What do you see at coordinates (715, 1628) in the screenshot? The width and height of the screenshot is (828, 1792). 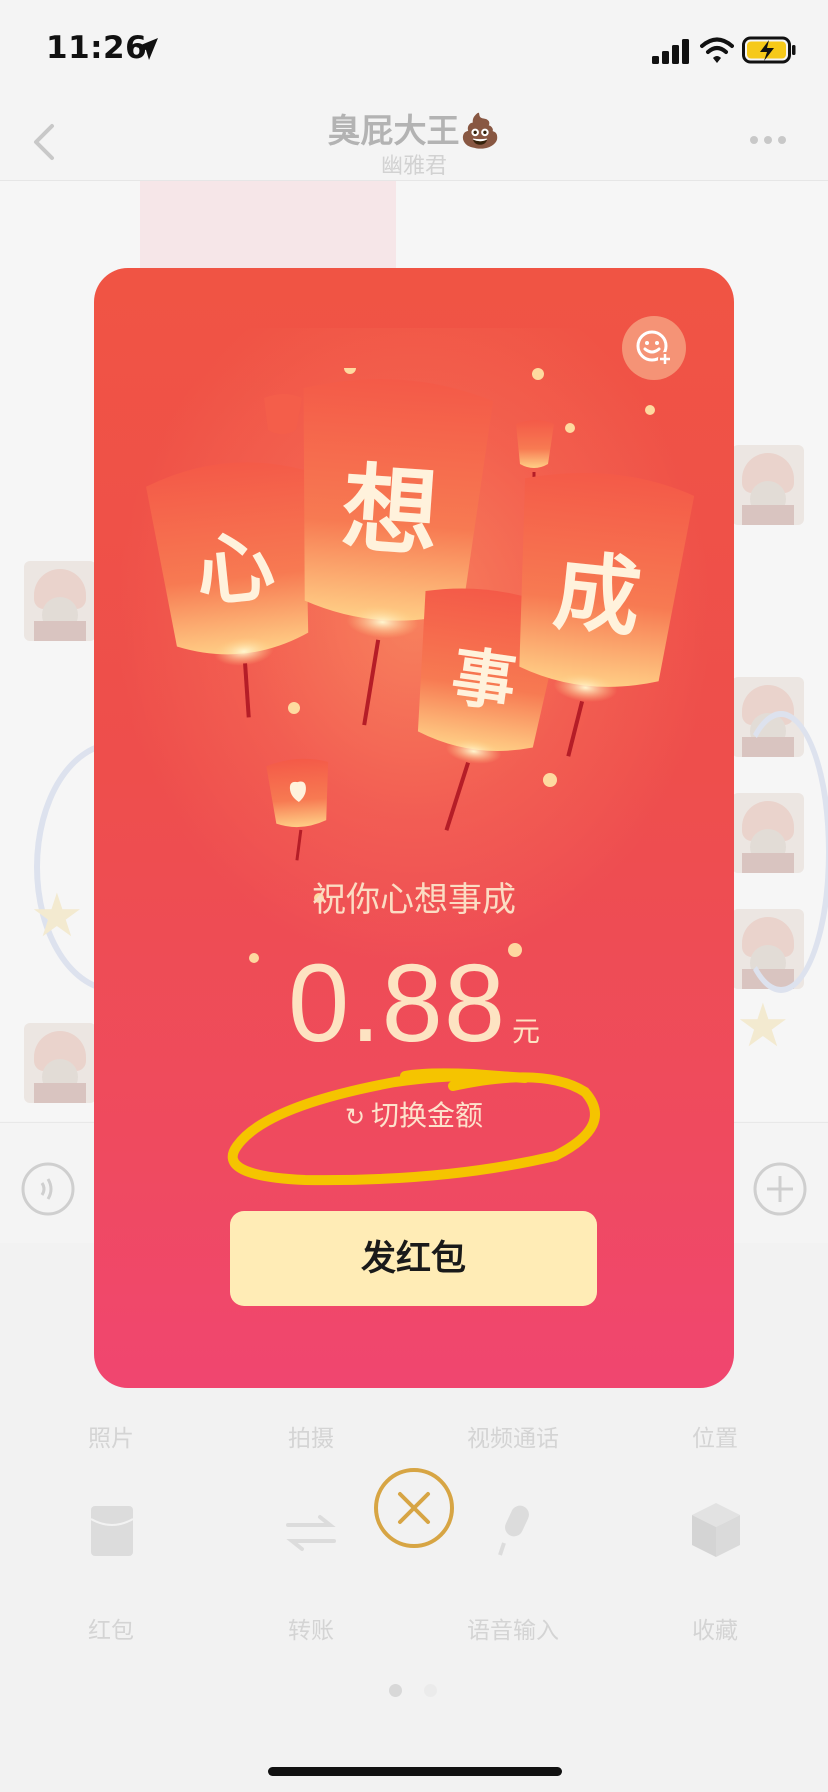 I see `panel-item-favorites: 收藏` at bounding box center [715, 1628].